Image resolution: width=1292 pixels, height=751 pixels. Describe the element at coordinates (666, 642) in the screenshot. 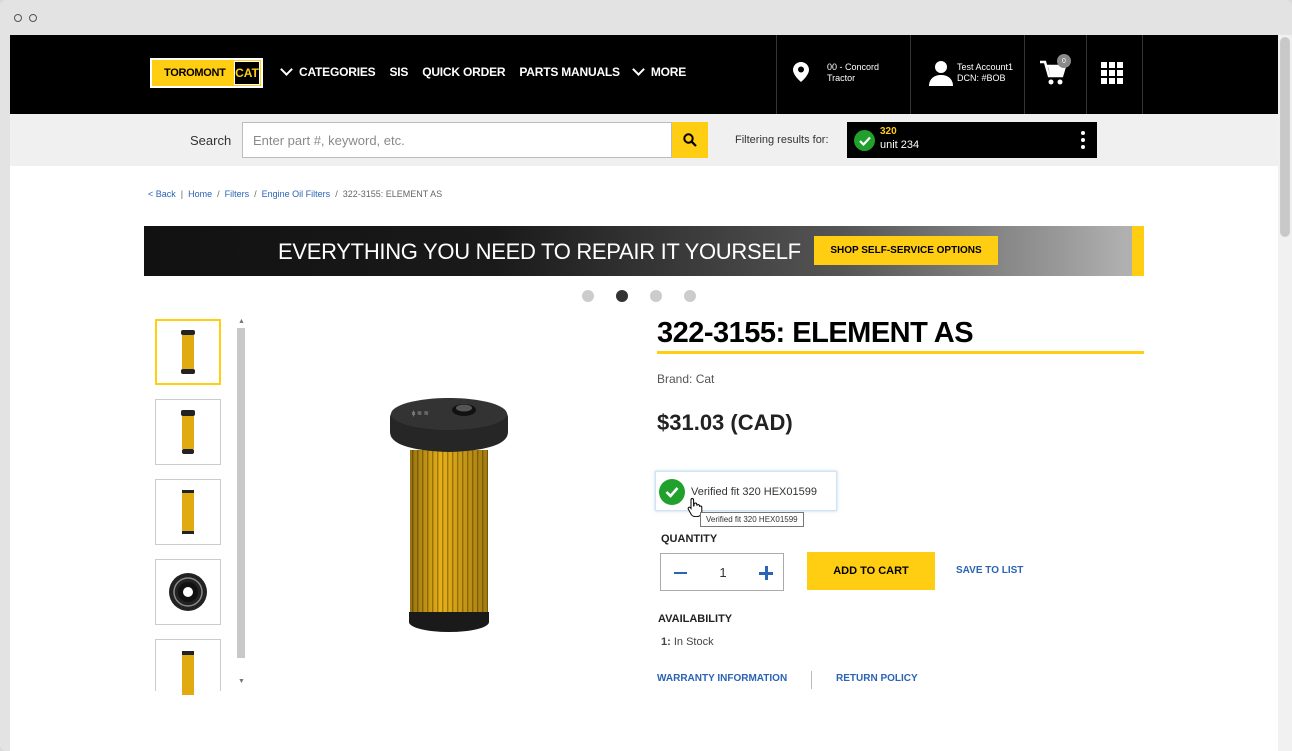

I see `availability-quantity: 1:` at that location.